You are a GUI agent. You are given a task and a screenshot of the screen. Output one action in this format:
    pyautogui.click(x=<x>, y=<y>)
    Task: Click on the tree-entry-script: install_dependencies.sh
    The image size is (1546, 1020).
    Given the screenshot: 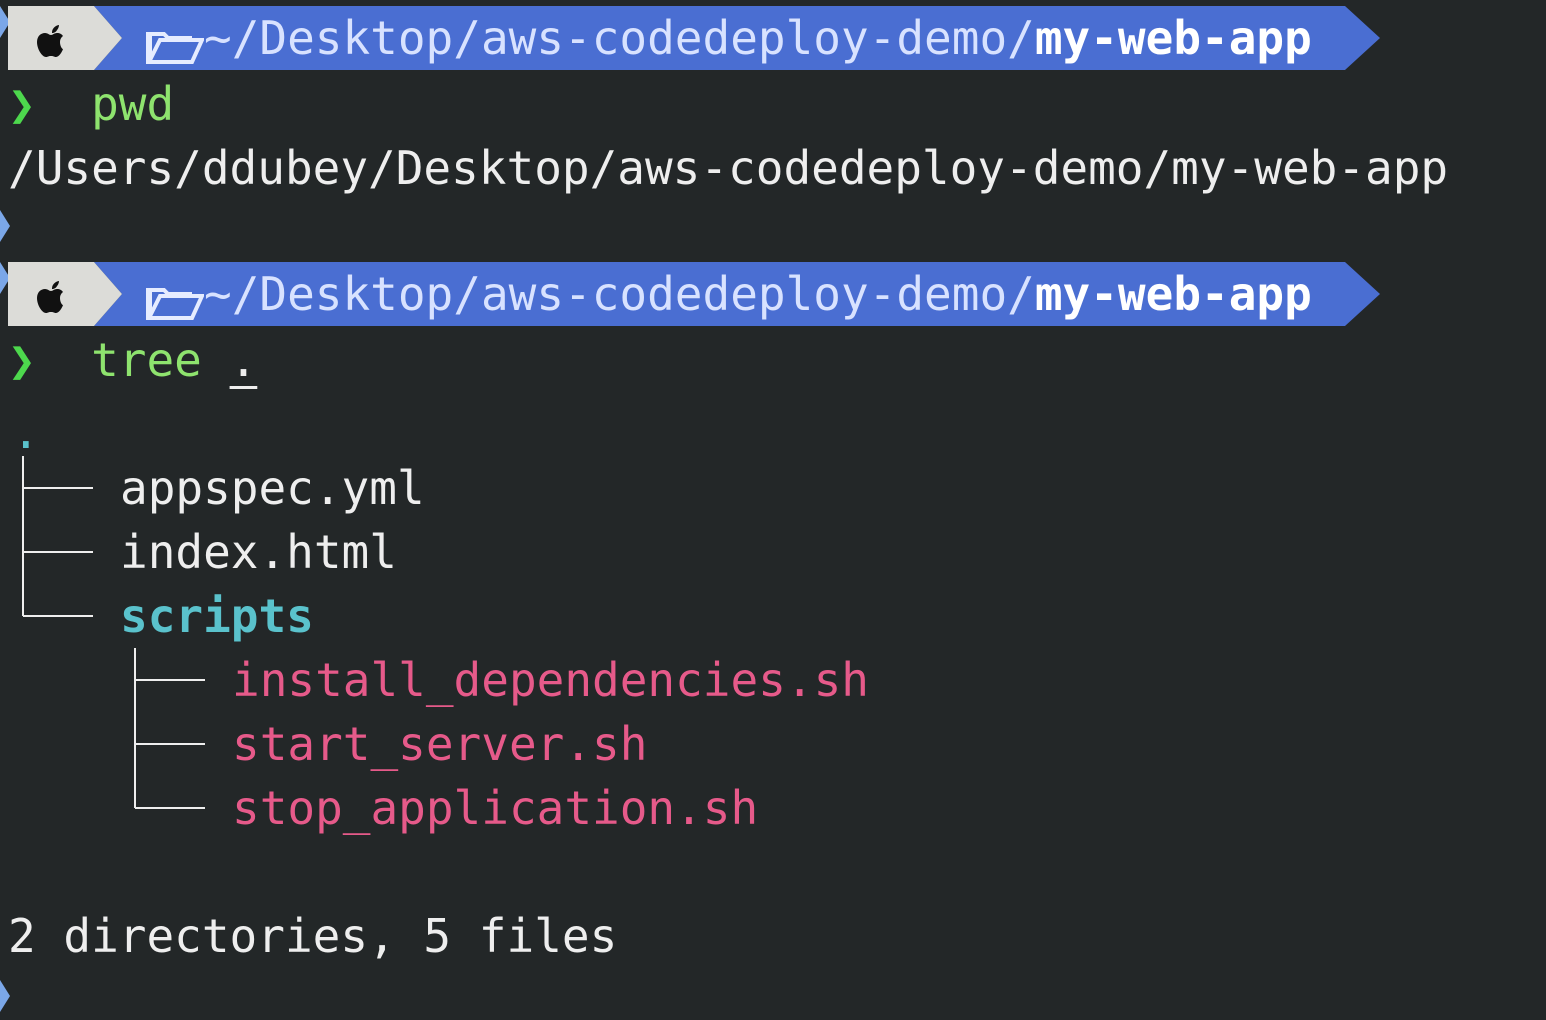 What is the action you would take?
    pyautogui.click(x=550, y=680)
    